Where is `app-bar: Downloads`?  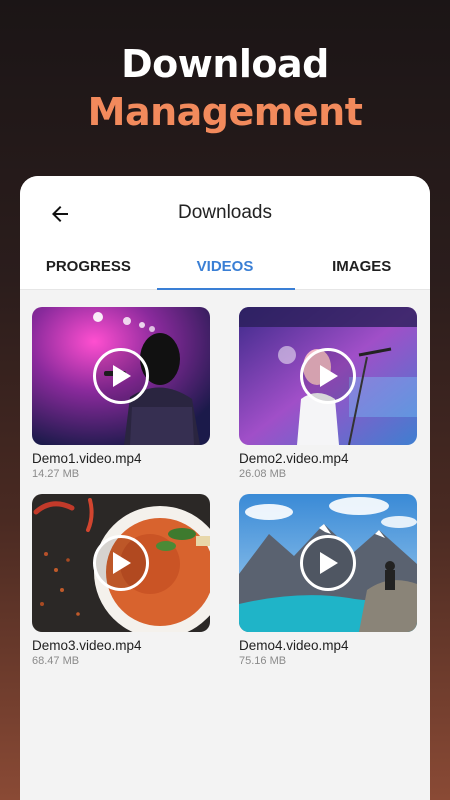 app-bar: Downloads is located at coordinates (225, 215).